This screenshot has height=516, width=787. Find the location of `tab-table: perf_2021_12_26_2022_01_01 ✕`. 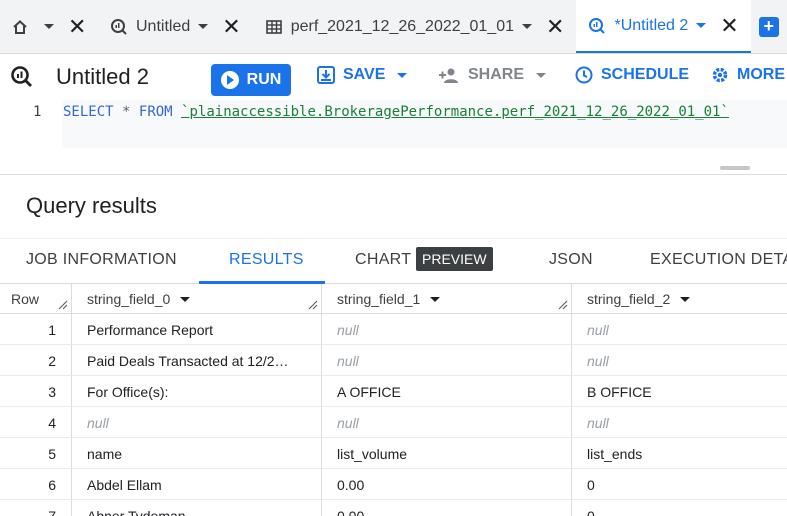

tab-table: perf_2021_12_26_2022_01_01 ✕ is located at coordinates (415, 26).